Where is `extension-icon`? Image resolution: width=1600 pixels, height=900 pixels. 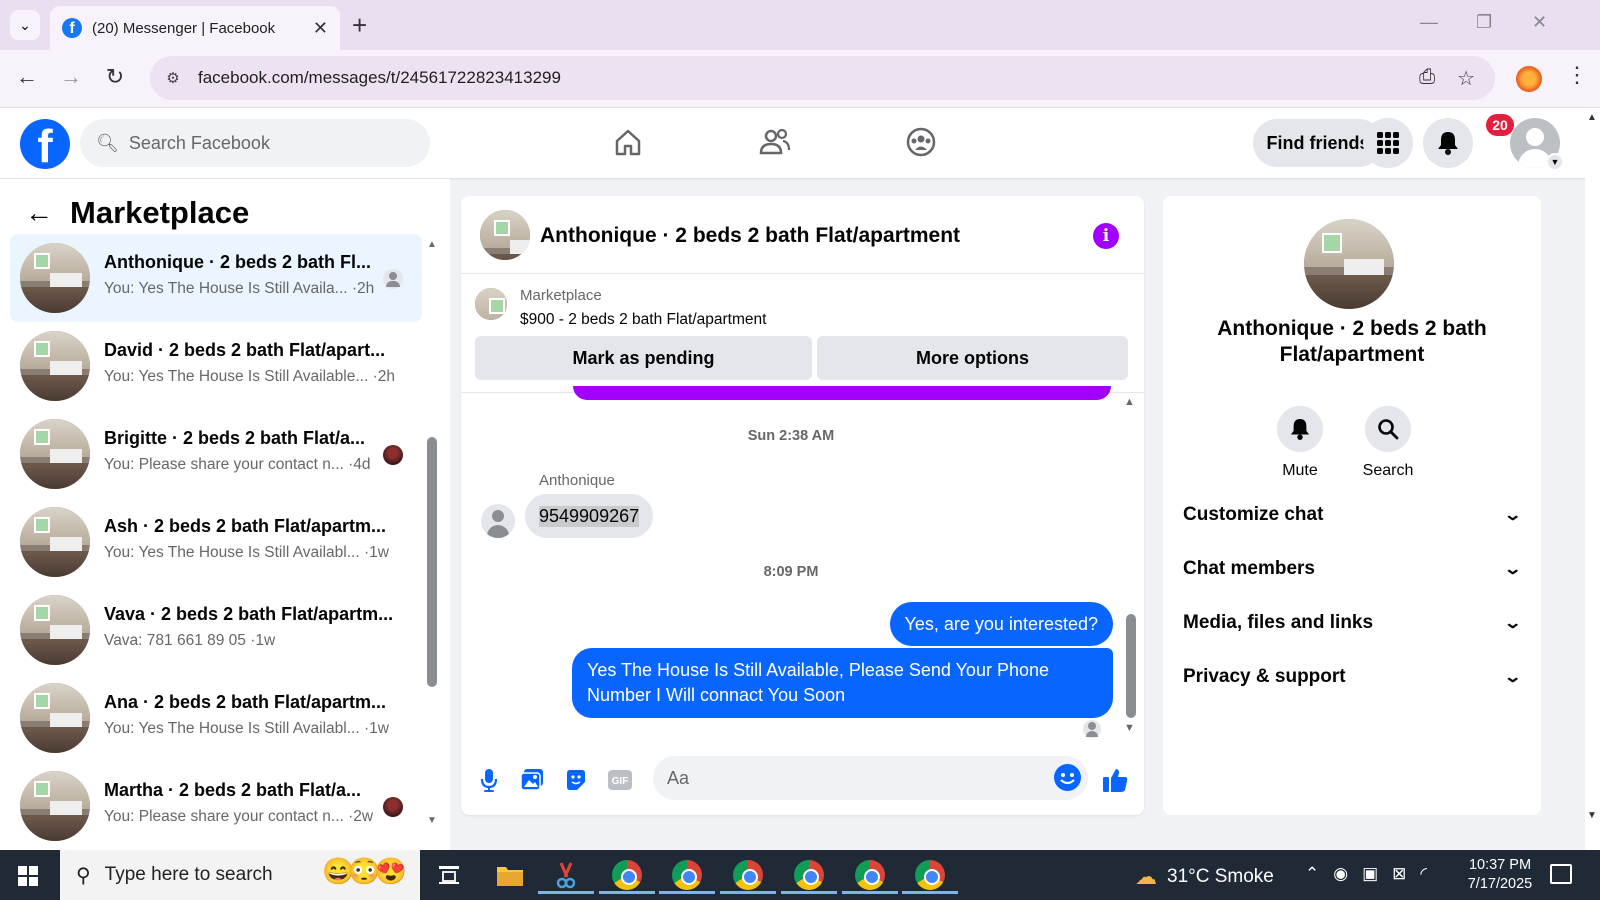
extension-icon is located at coordinates (1529, 79).